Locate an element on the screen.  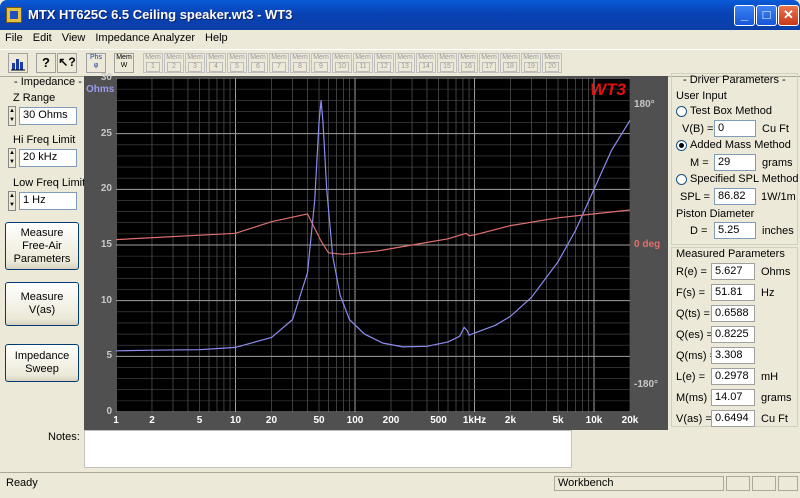
menu-impedance-analyzer: Impedance Analyzer is located at coordinates (145, 38).